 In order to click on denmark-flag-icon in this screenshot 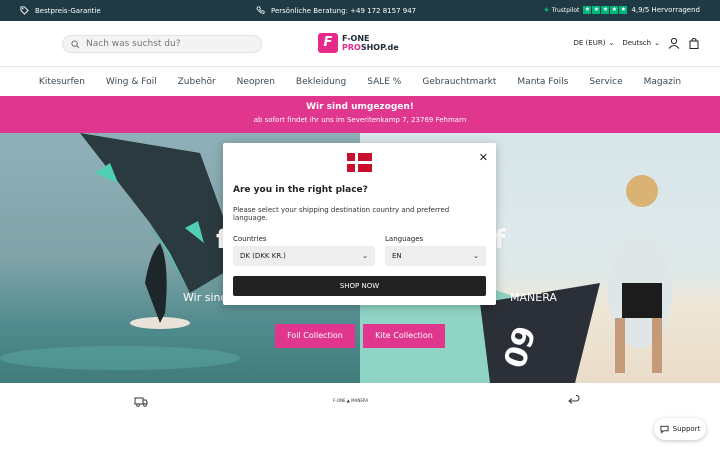, I will do `click(359, 162)`.